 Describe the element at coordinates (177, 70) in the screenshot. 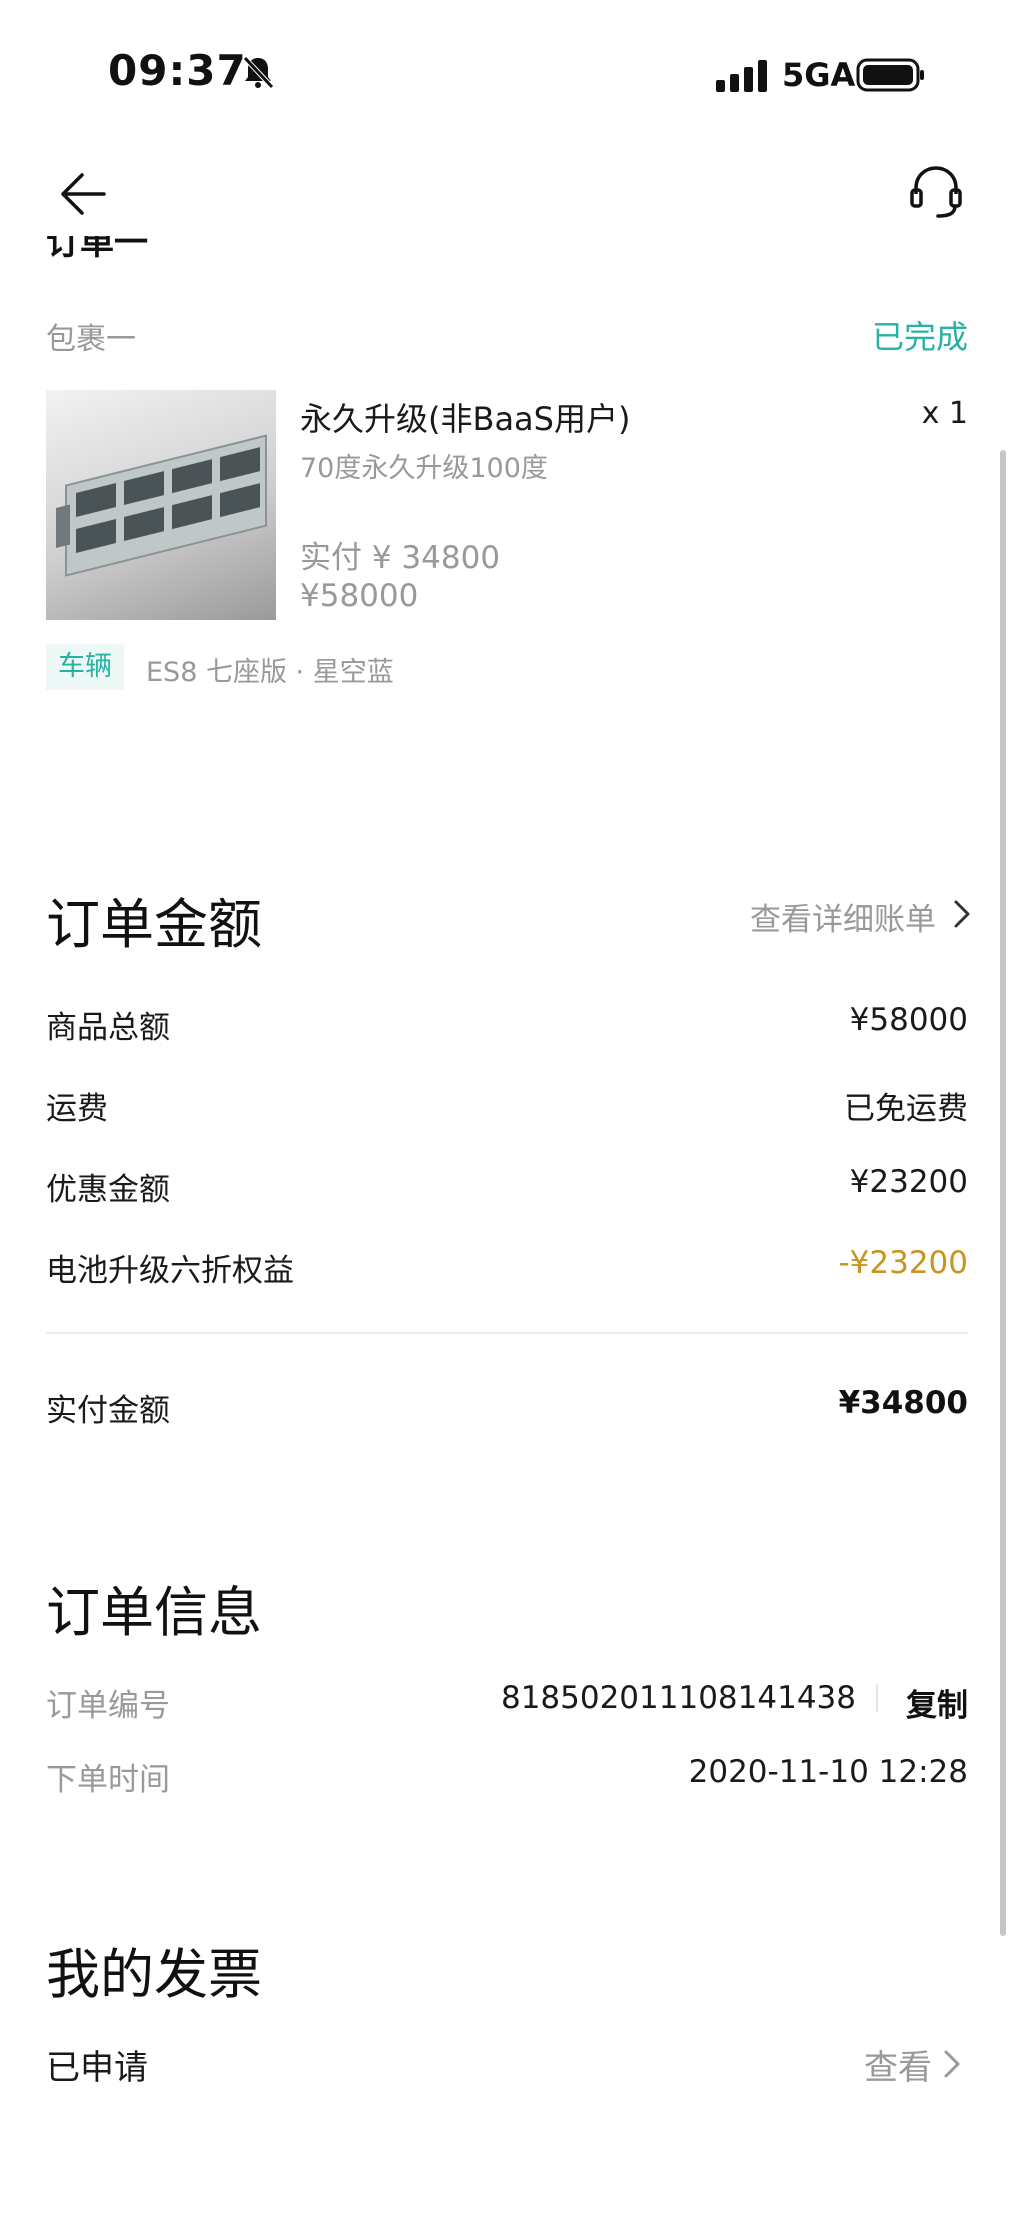

I see `status-time: 09:37` at that location.